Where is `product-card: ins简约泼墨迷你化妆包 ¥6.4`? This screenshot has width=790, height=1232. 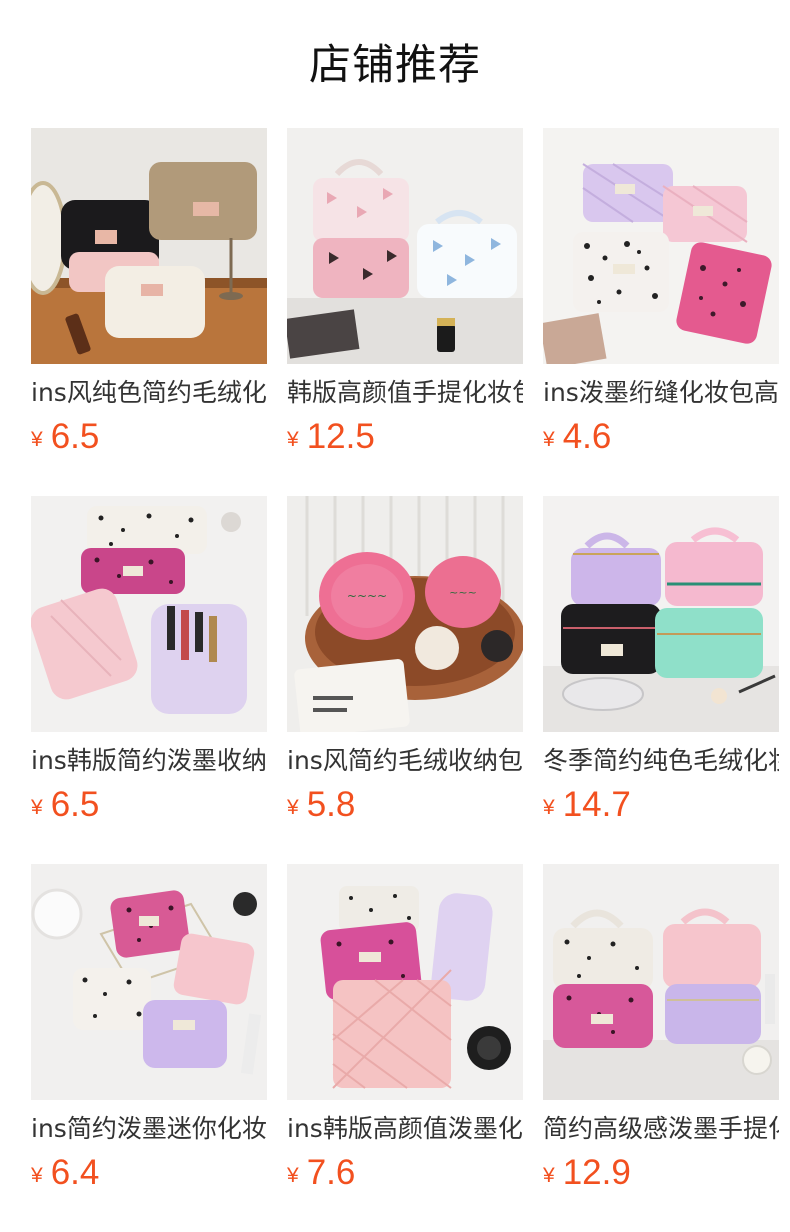 product-card: ins简约泼墨迷你化妆包 ¥6.4 is located at coordinates (149, 1028).